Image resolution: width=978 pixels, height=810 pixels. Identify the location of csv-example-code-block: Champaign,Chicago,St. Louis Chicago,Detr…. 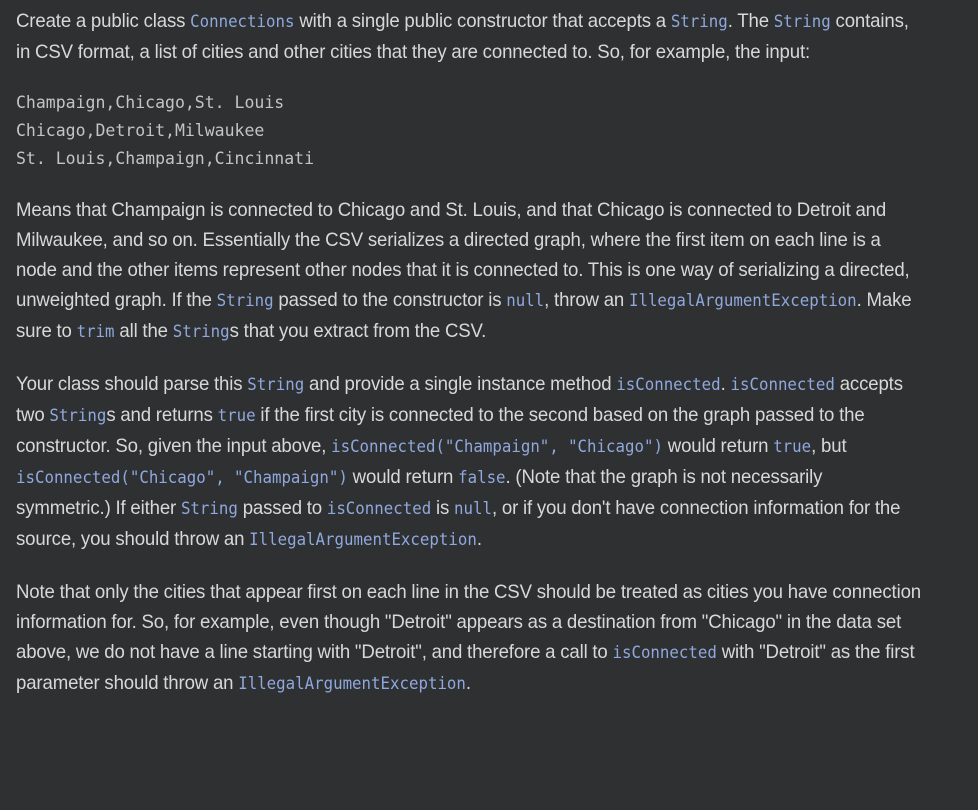
(165, 130).